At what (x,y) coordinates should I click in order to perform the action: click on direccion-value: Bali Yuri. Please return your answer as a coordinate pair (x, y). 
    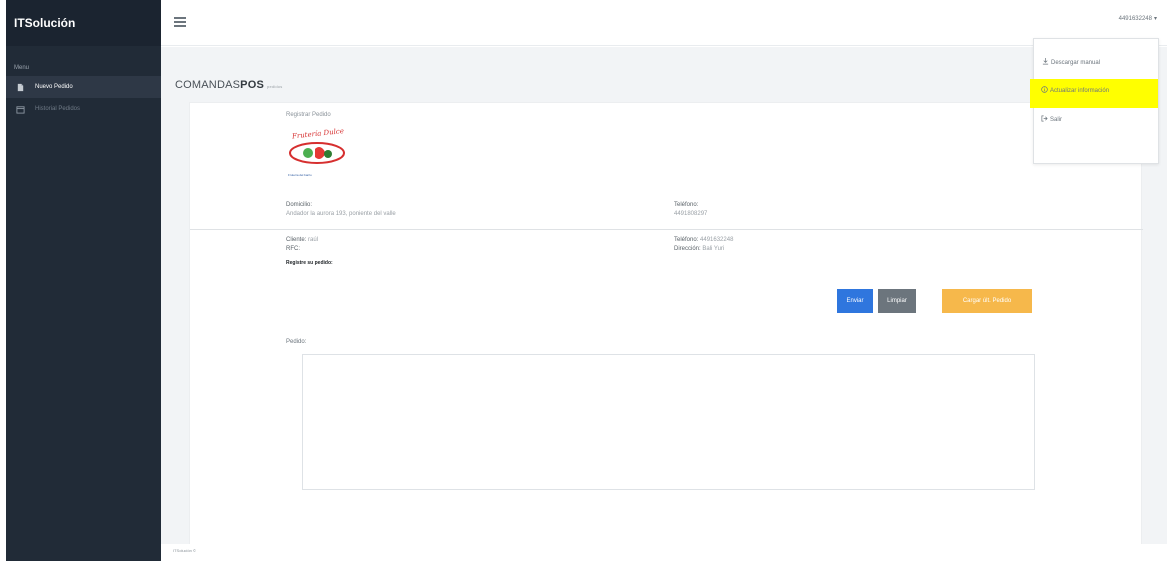
    Looking at the image, I should click on (713, 249).